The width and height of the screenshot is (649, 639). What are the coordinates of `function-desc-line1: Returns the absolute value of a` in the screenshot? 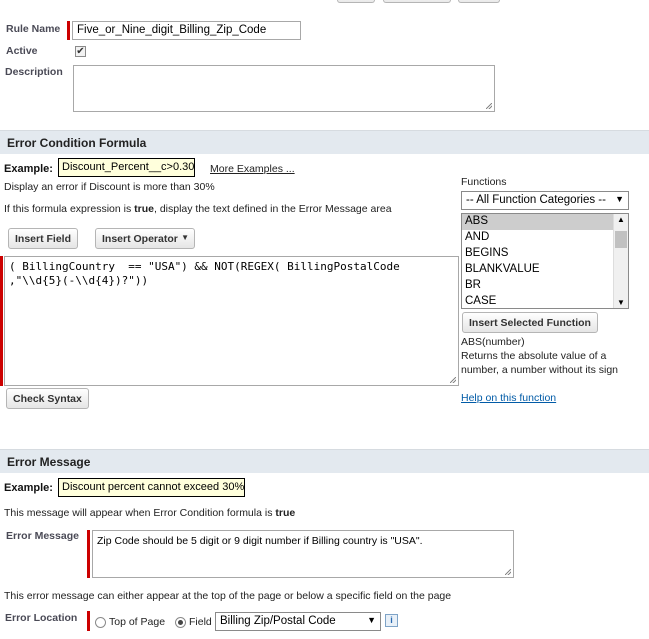 It's located at (534, 356).